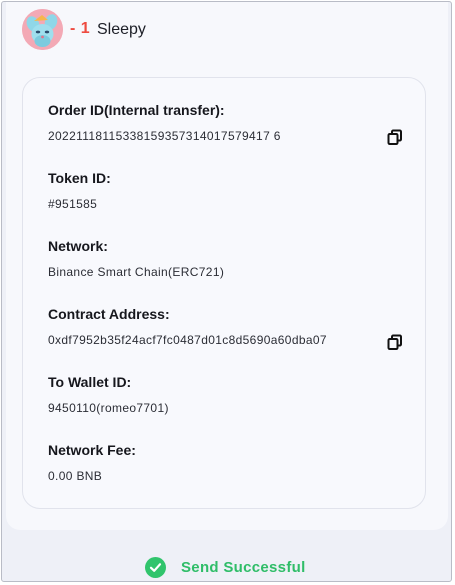 Image resolution: width=455 pixels, height=585 pixels. I want to click on token-id-value: #951585, so click(73, 204).